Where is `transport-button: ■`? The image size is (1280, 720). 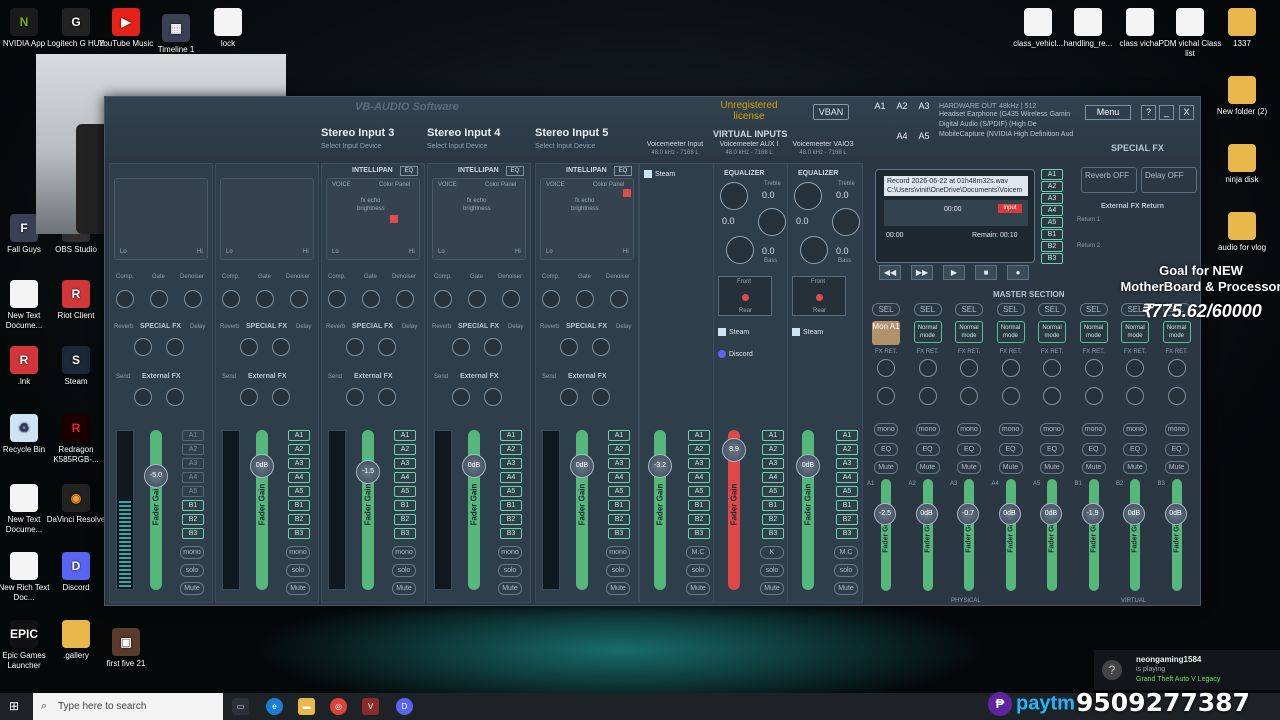 transport-button: ■ is located at coordinates (986, 272).